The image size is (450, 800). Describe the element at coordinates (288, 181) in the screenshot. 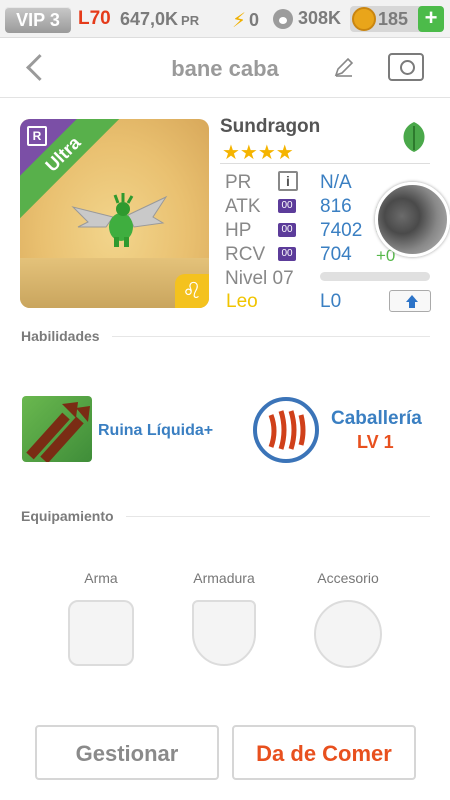

I see `info-icon: i` at that location.